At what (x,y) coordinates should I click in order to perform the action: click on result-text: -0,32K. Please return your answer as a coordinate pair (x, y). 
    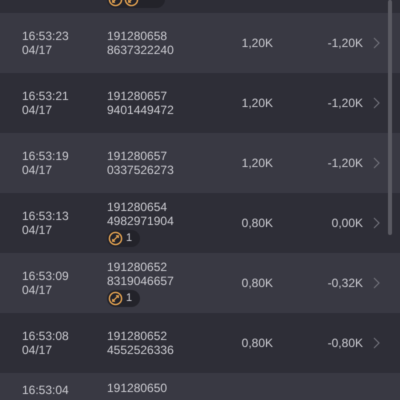
    Looking at the image, I should click on (344, 283).